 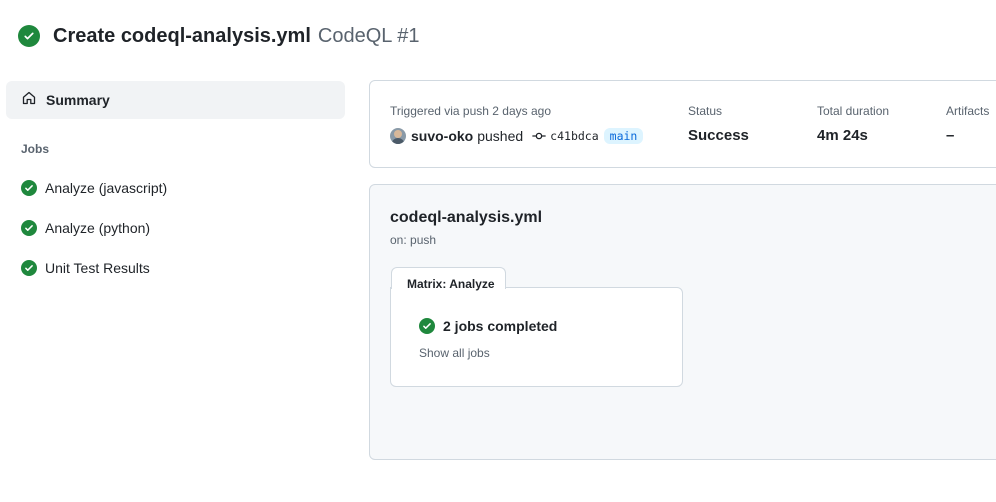 I want to click on sidebar-item-label: Analyze (javascript), so click(x=106, y=188).